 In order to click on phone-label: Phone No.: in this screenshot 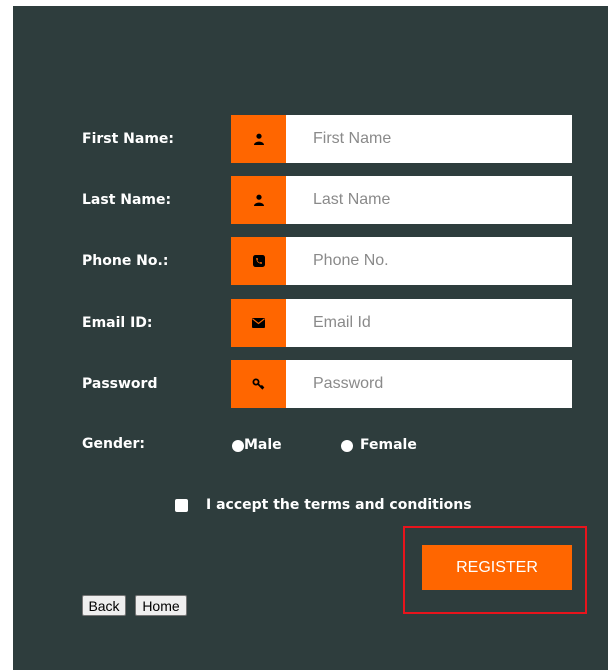, I will do `click(125, 261)`.